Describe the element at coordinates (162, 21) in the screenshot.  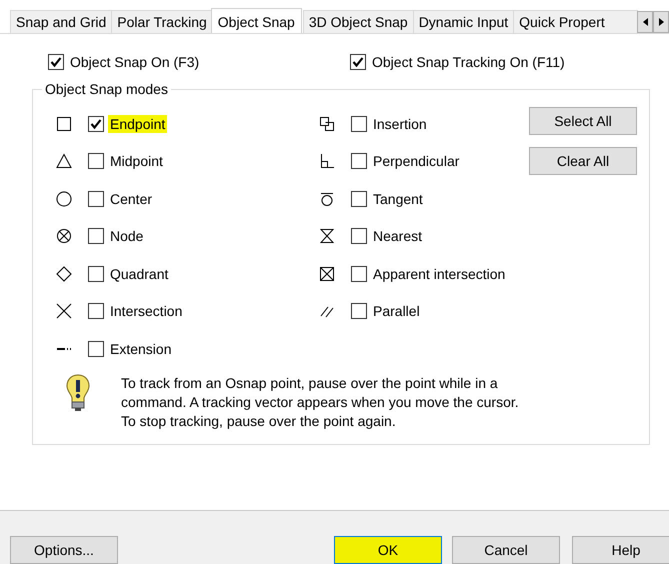
I see `tab: Polar Tracking` at that location.